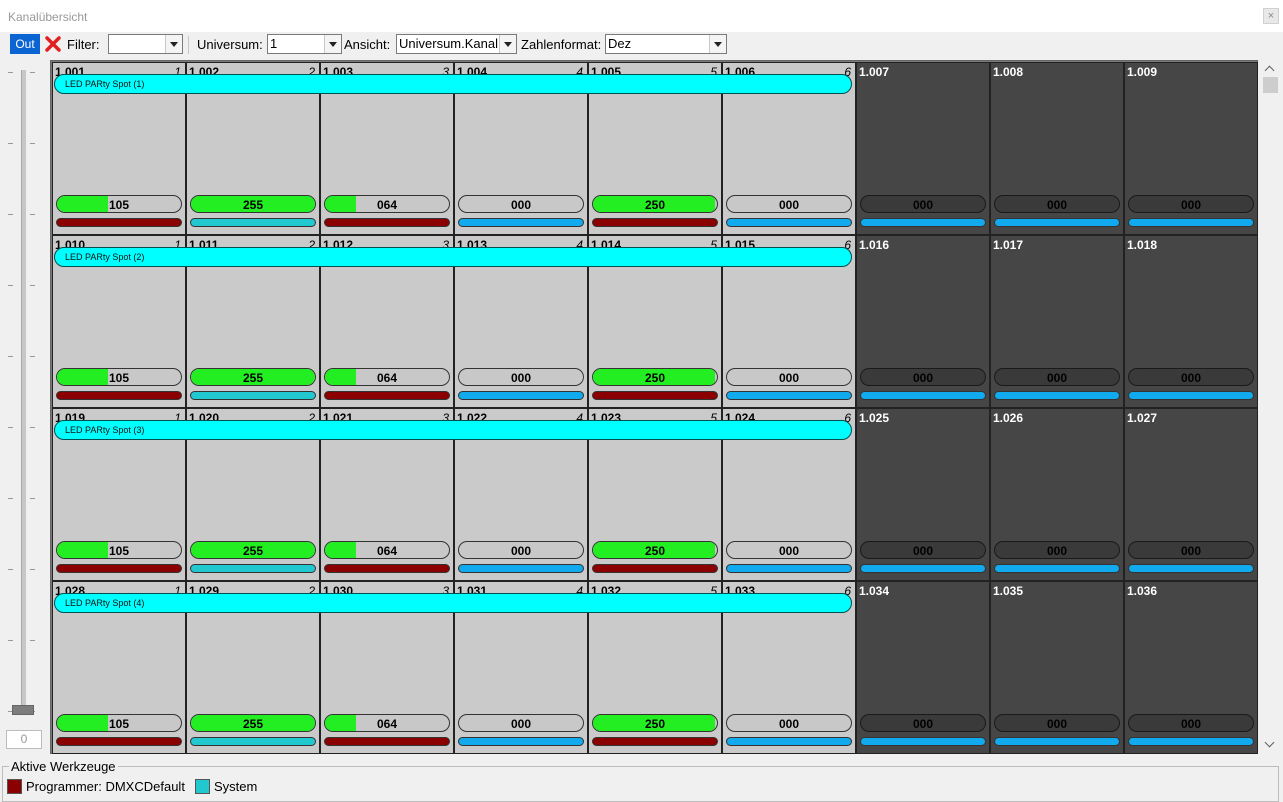  I want to click on device-bar: LED PARty Spot (4), so click(453, 603).